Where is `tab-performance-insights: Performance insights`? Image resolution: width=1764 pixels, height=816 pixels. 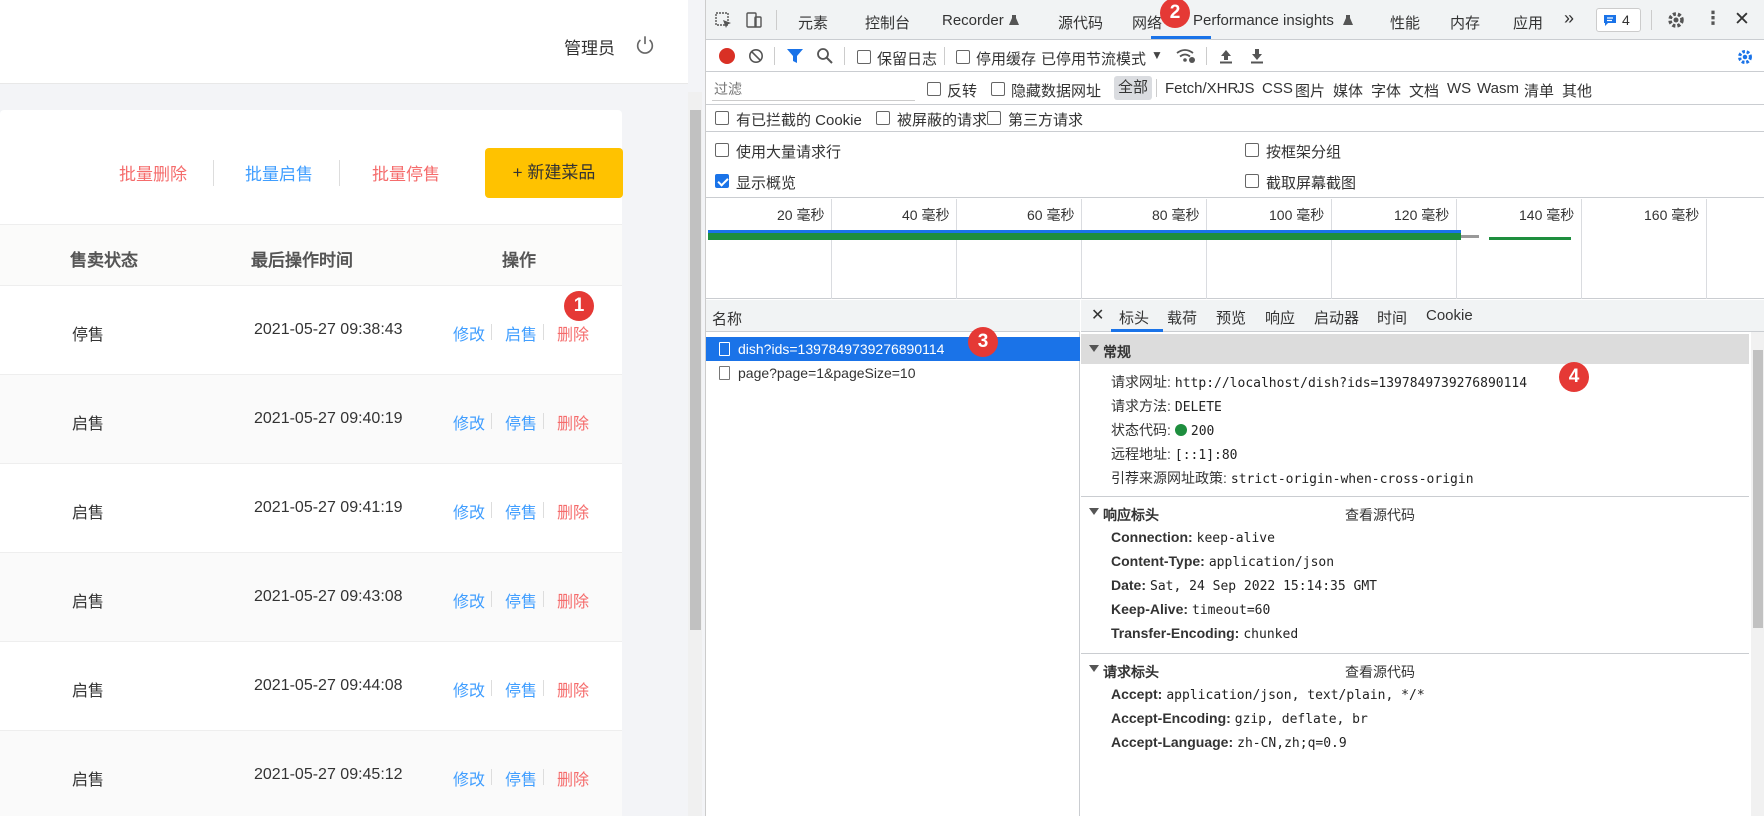
tab-performance-insights: Performance insights is located at coordinates (1263, 20).